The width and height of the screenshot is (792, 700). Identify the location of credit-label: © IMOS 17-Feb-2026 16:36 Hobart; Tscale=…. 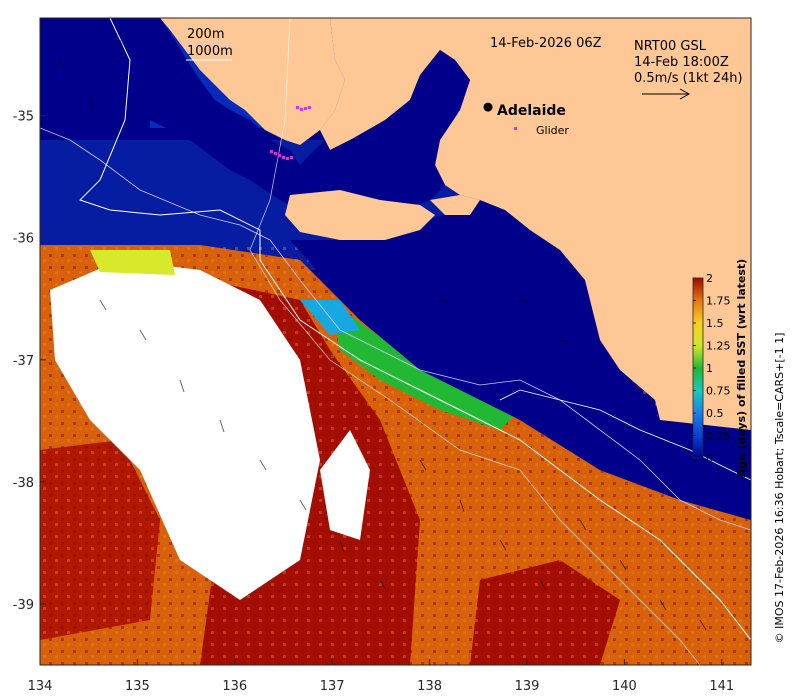
(779, 488).